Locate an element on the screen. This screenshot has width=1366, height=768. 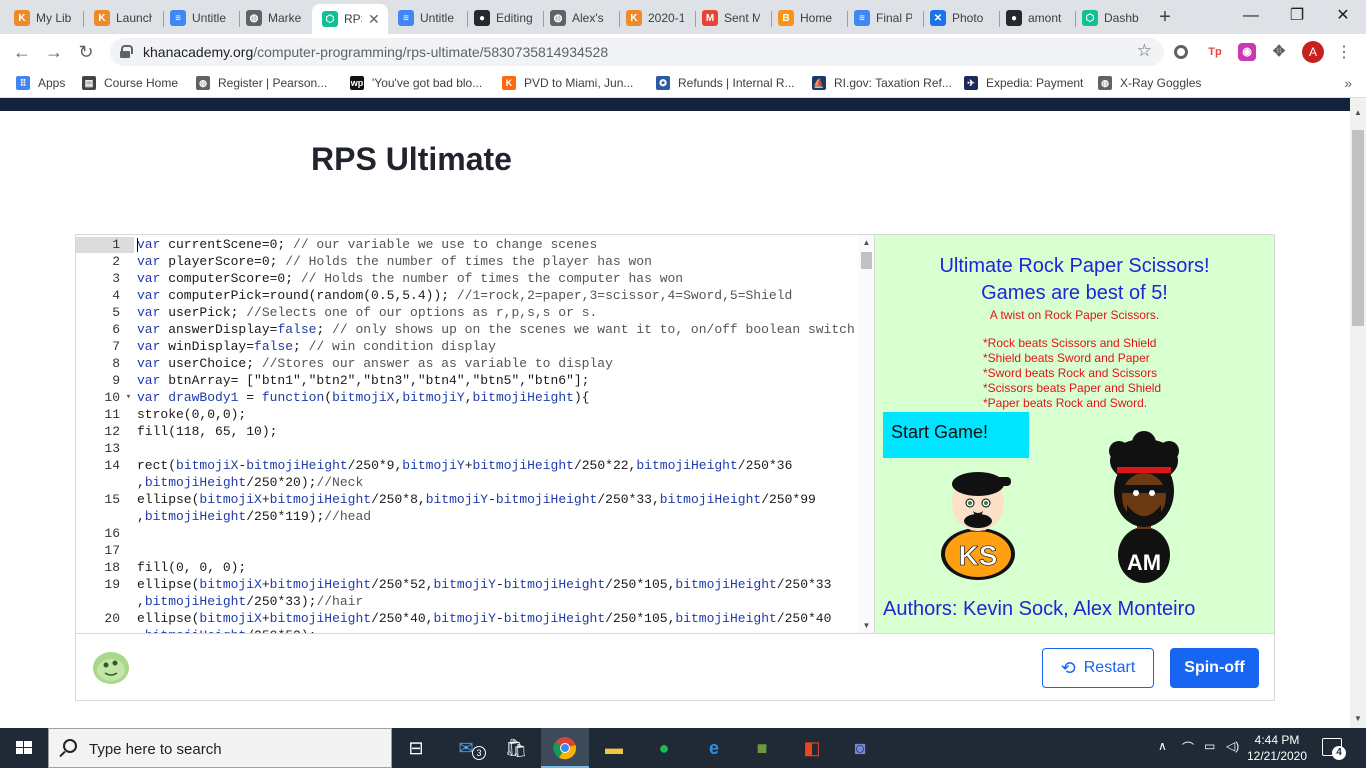
page-scrollbar-thumb is located at coordinates (1358, 228).